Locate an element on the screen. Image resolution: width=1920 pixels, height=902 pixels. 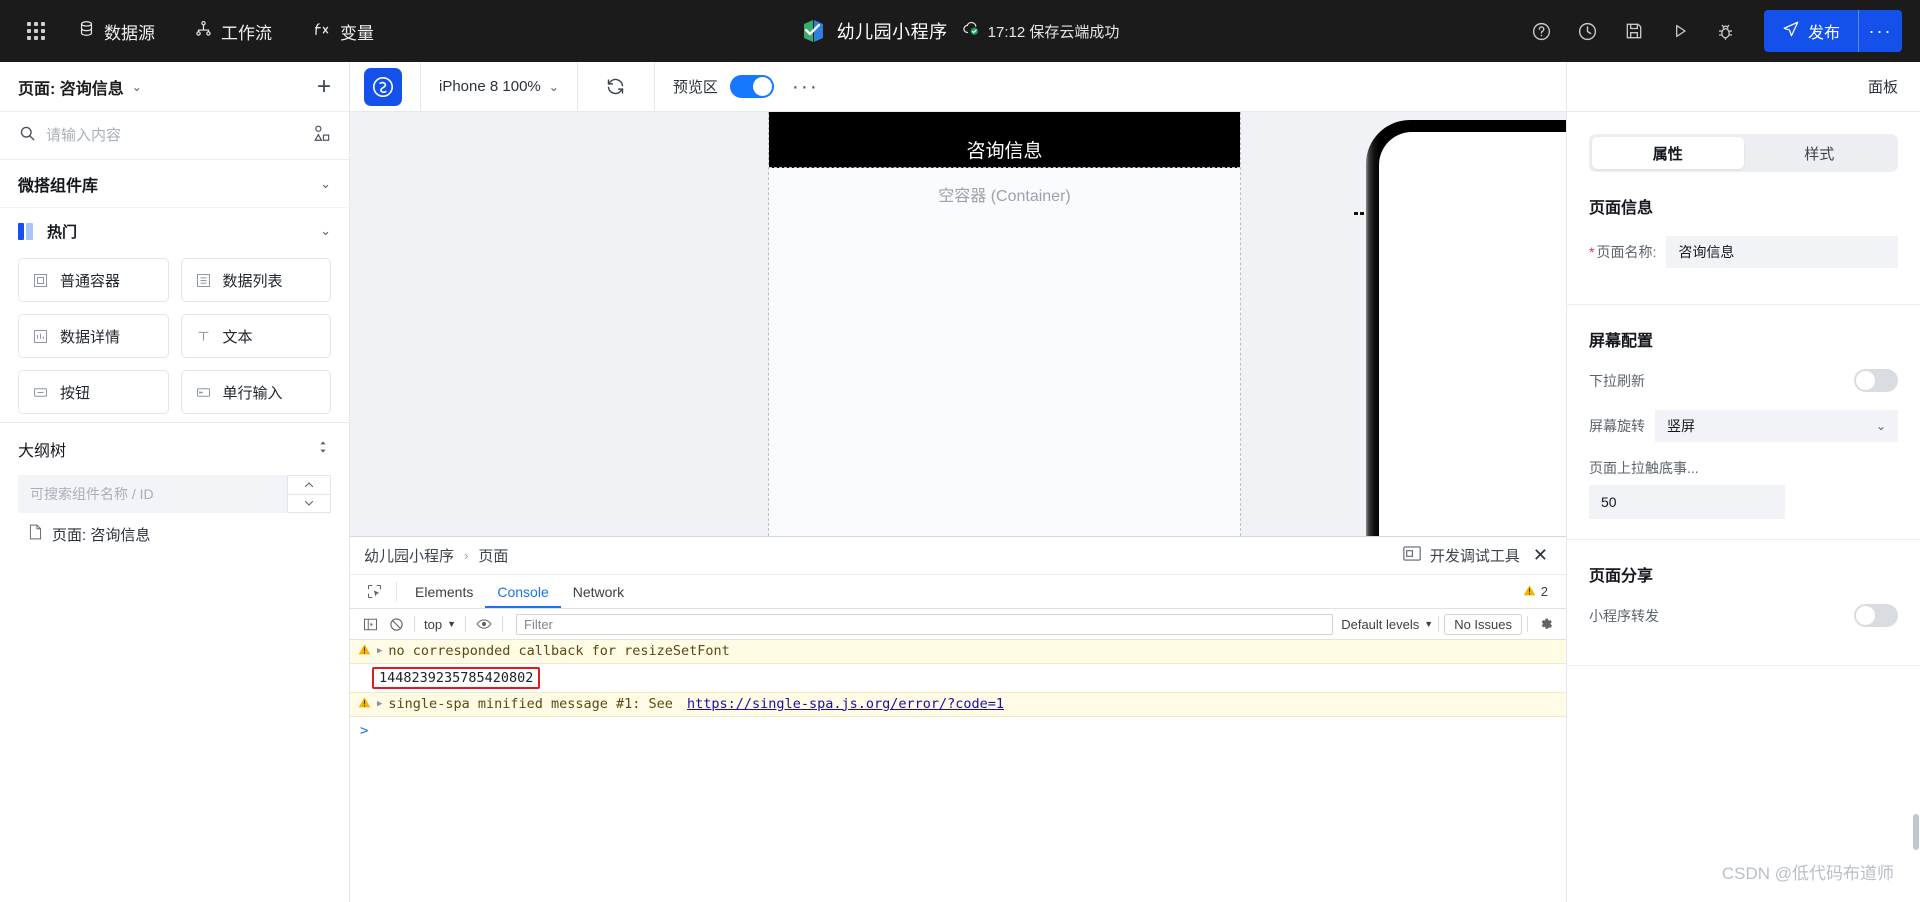
breadcrumb-page: 页面 is located at coordinates (493, 555).